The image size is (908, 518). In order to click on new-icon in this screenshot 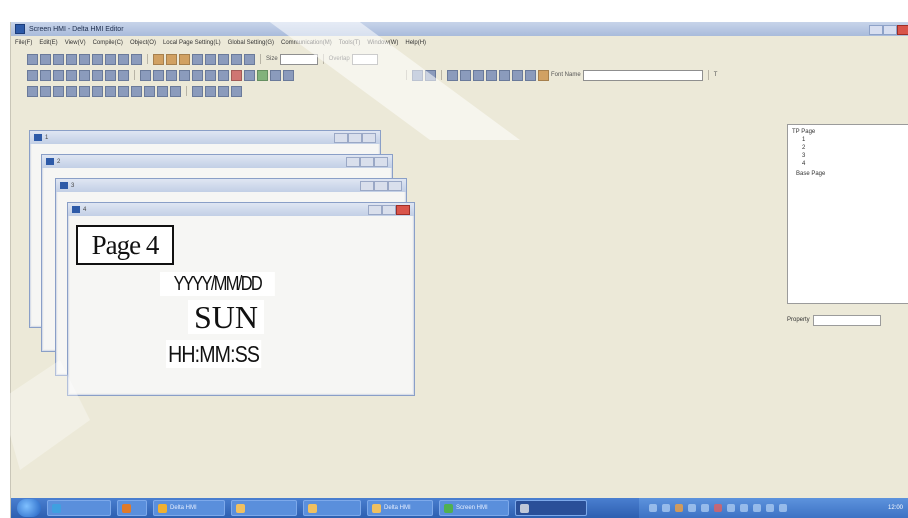, I will do `click(32, 59)`.